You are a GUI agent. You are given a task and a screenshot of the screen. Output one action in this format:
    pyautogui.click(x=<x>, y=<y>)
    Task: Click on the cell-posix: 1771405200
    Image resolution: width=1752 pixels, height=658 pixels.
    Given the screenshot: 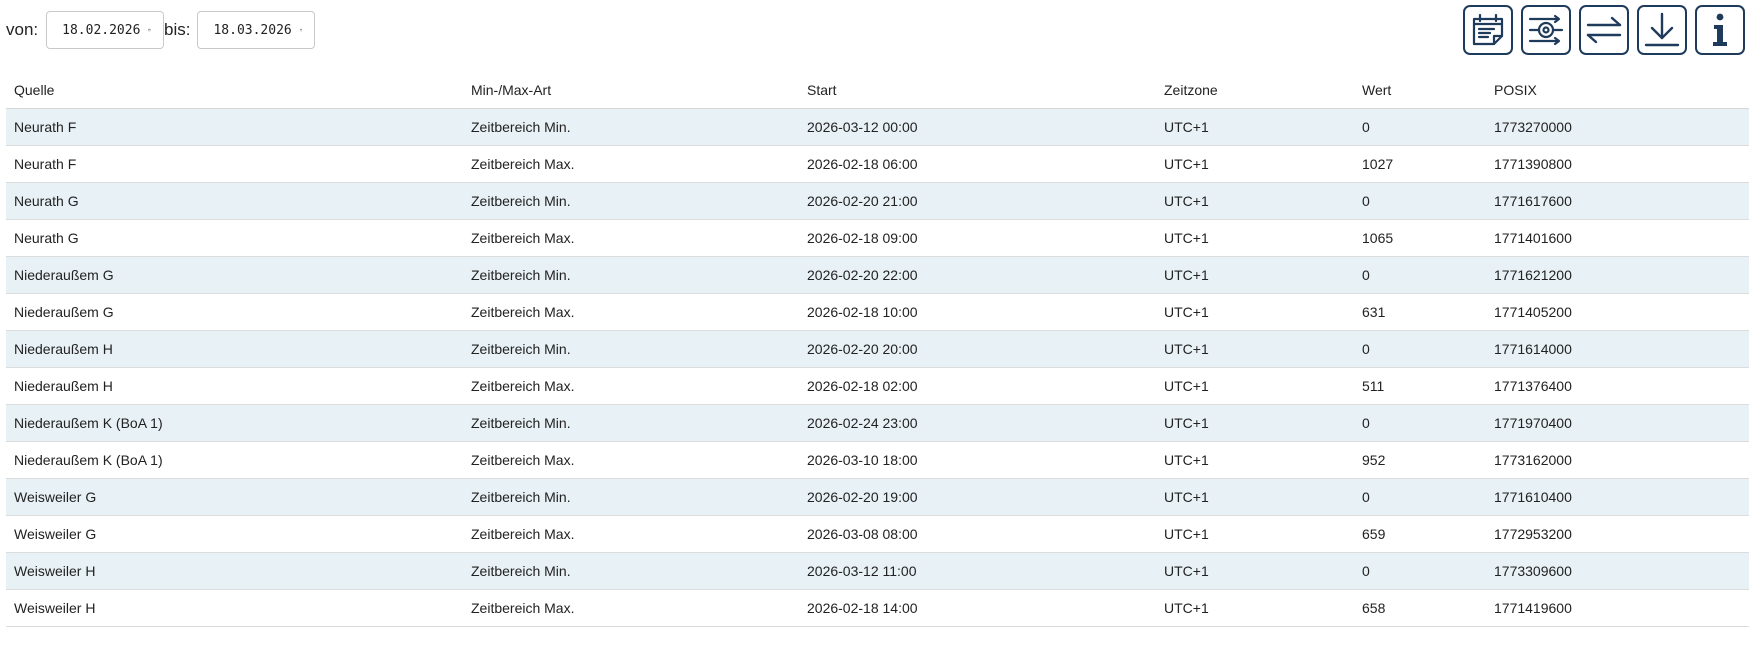 What is the action you would take?
    pyautogui.click(x=1617, y=312)
    